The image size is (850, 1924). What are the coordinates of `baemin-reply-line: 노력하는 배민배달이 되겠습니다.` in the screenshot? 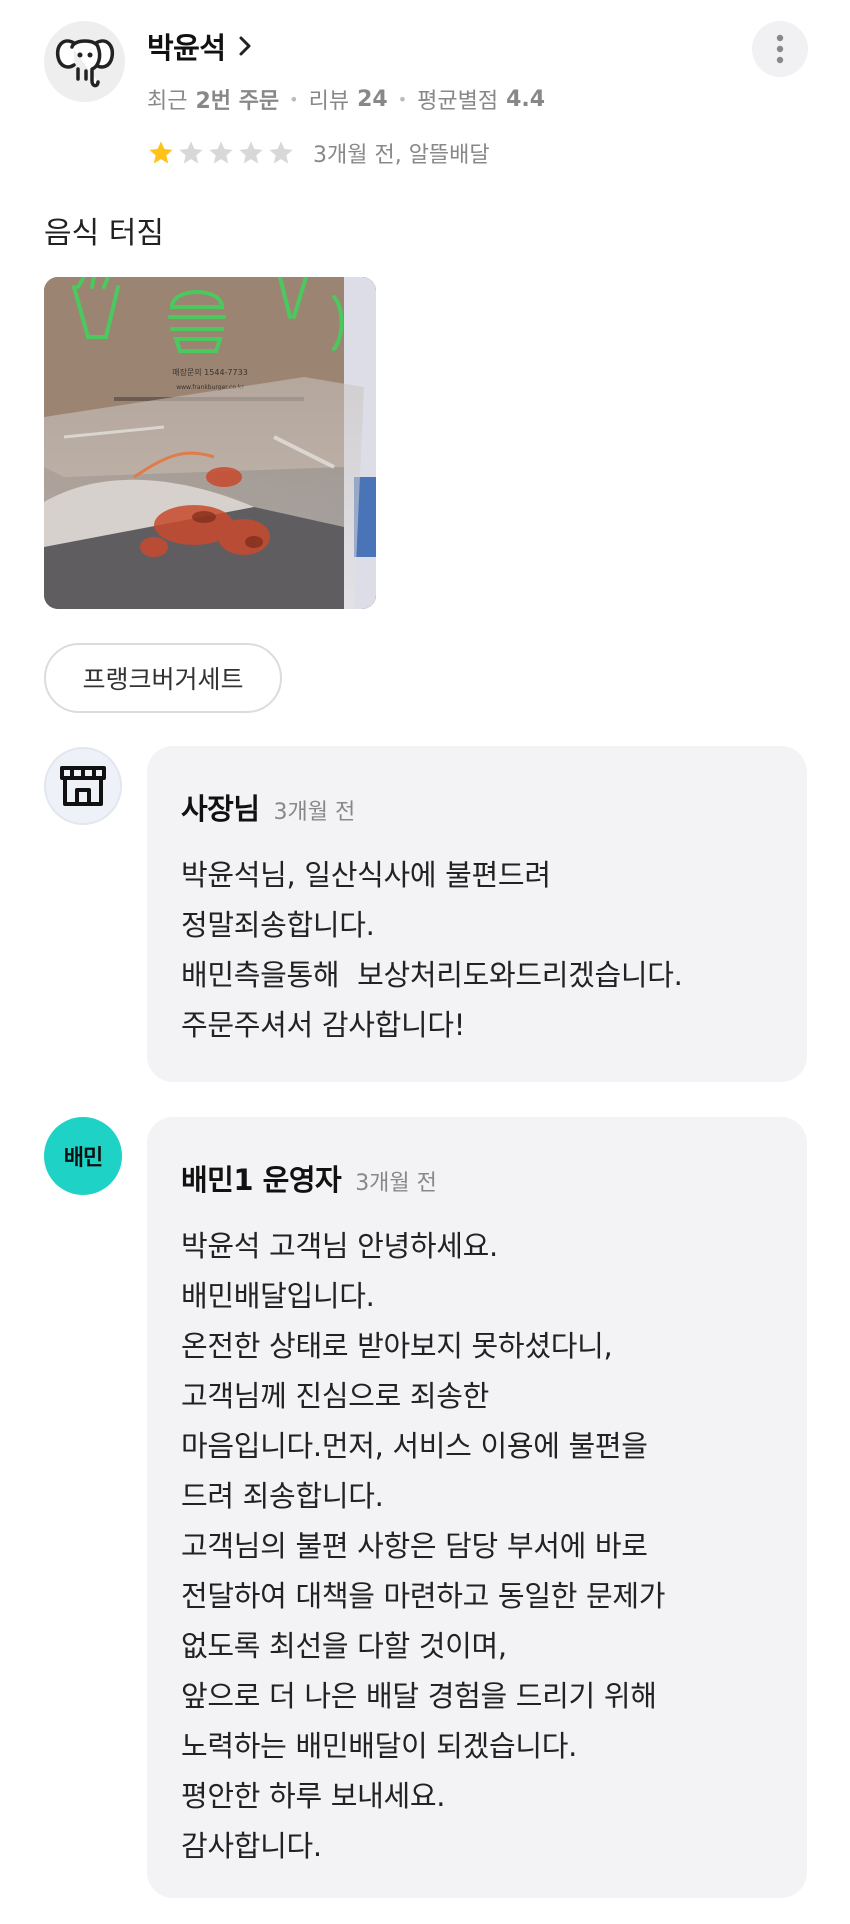 It's located at (379, 1746).